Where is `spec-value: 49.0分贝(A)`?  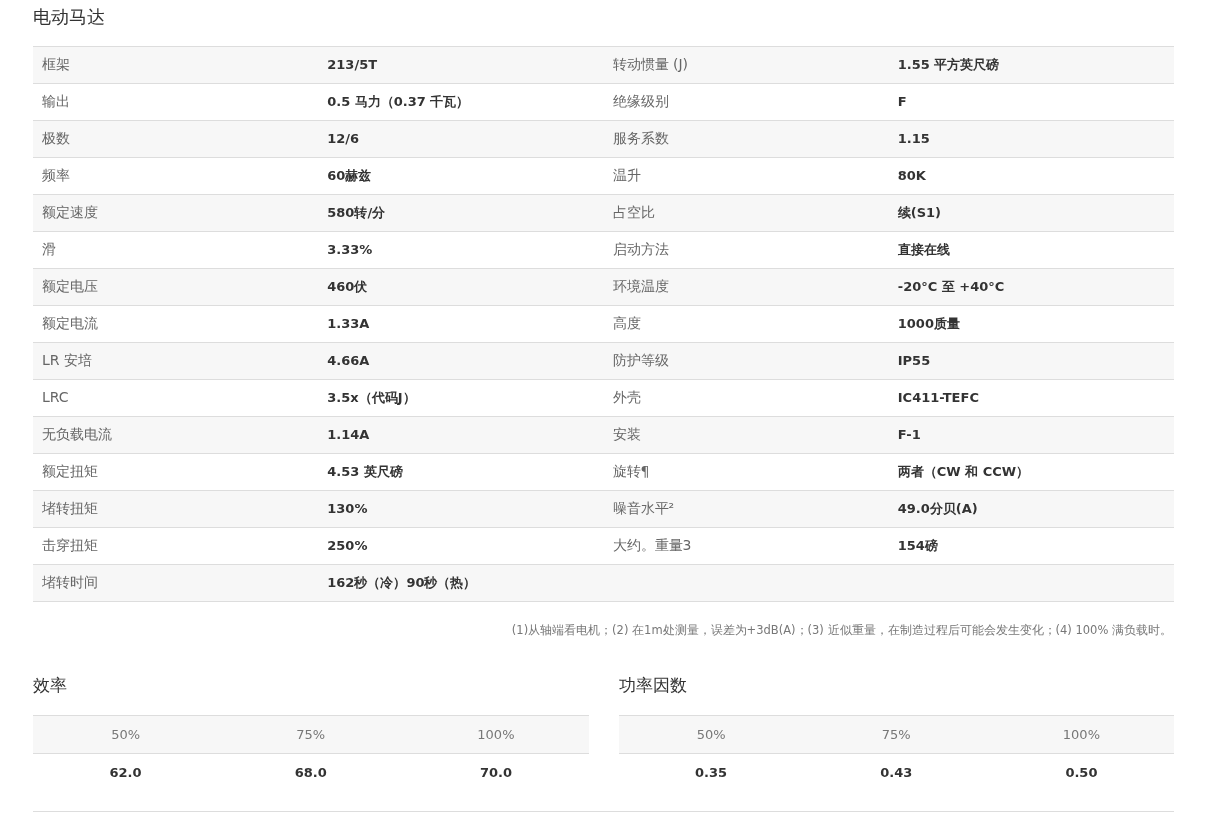
spec-value: 49.0分贝(A) is located at coordinates (1031, 509).